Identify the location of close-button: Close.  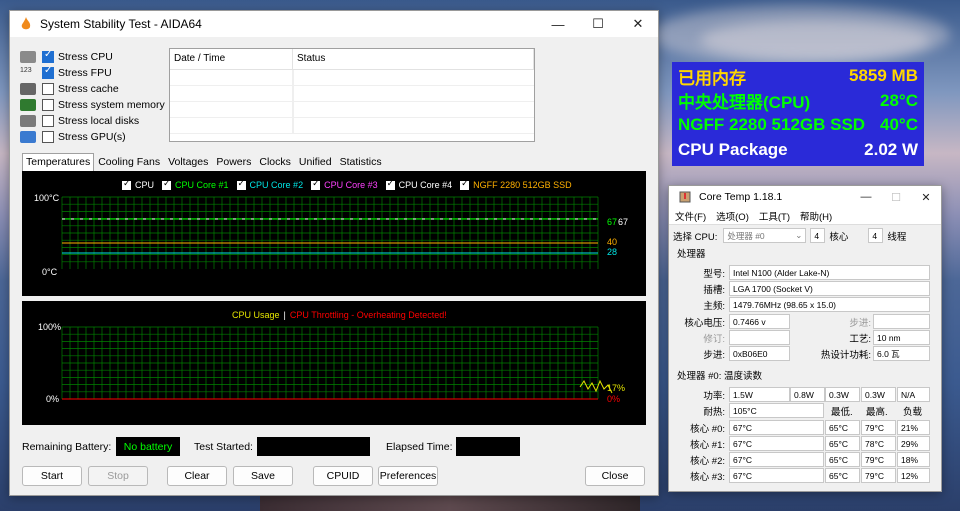
(615, 476).